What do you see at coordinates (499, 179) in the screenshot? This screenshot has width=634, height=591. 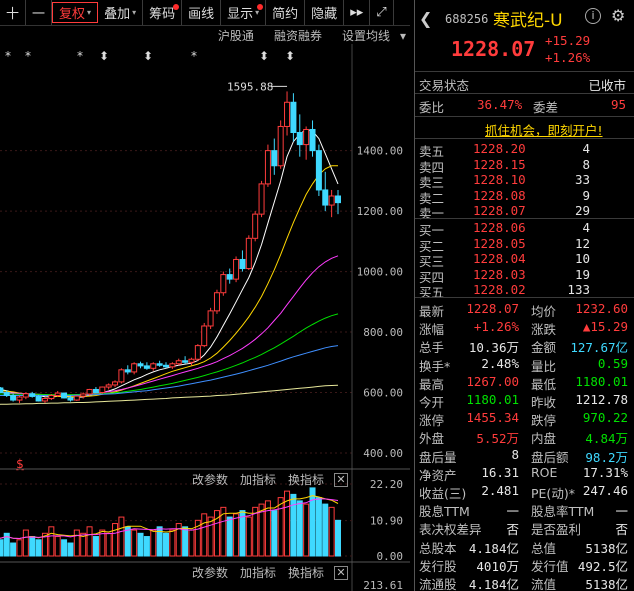 I see `order-price: 1228.10` at bounding box center [499, 179].